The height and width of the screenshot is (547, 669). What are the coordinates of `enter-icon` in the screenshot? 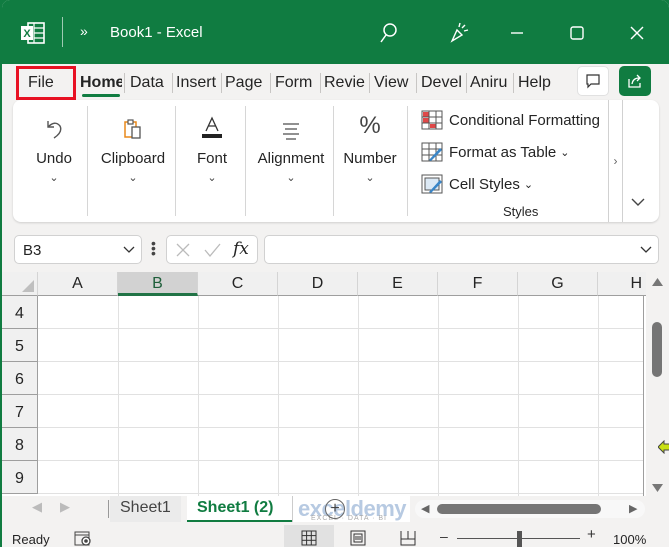 It's located at (212, 250).